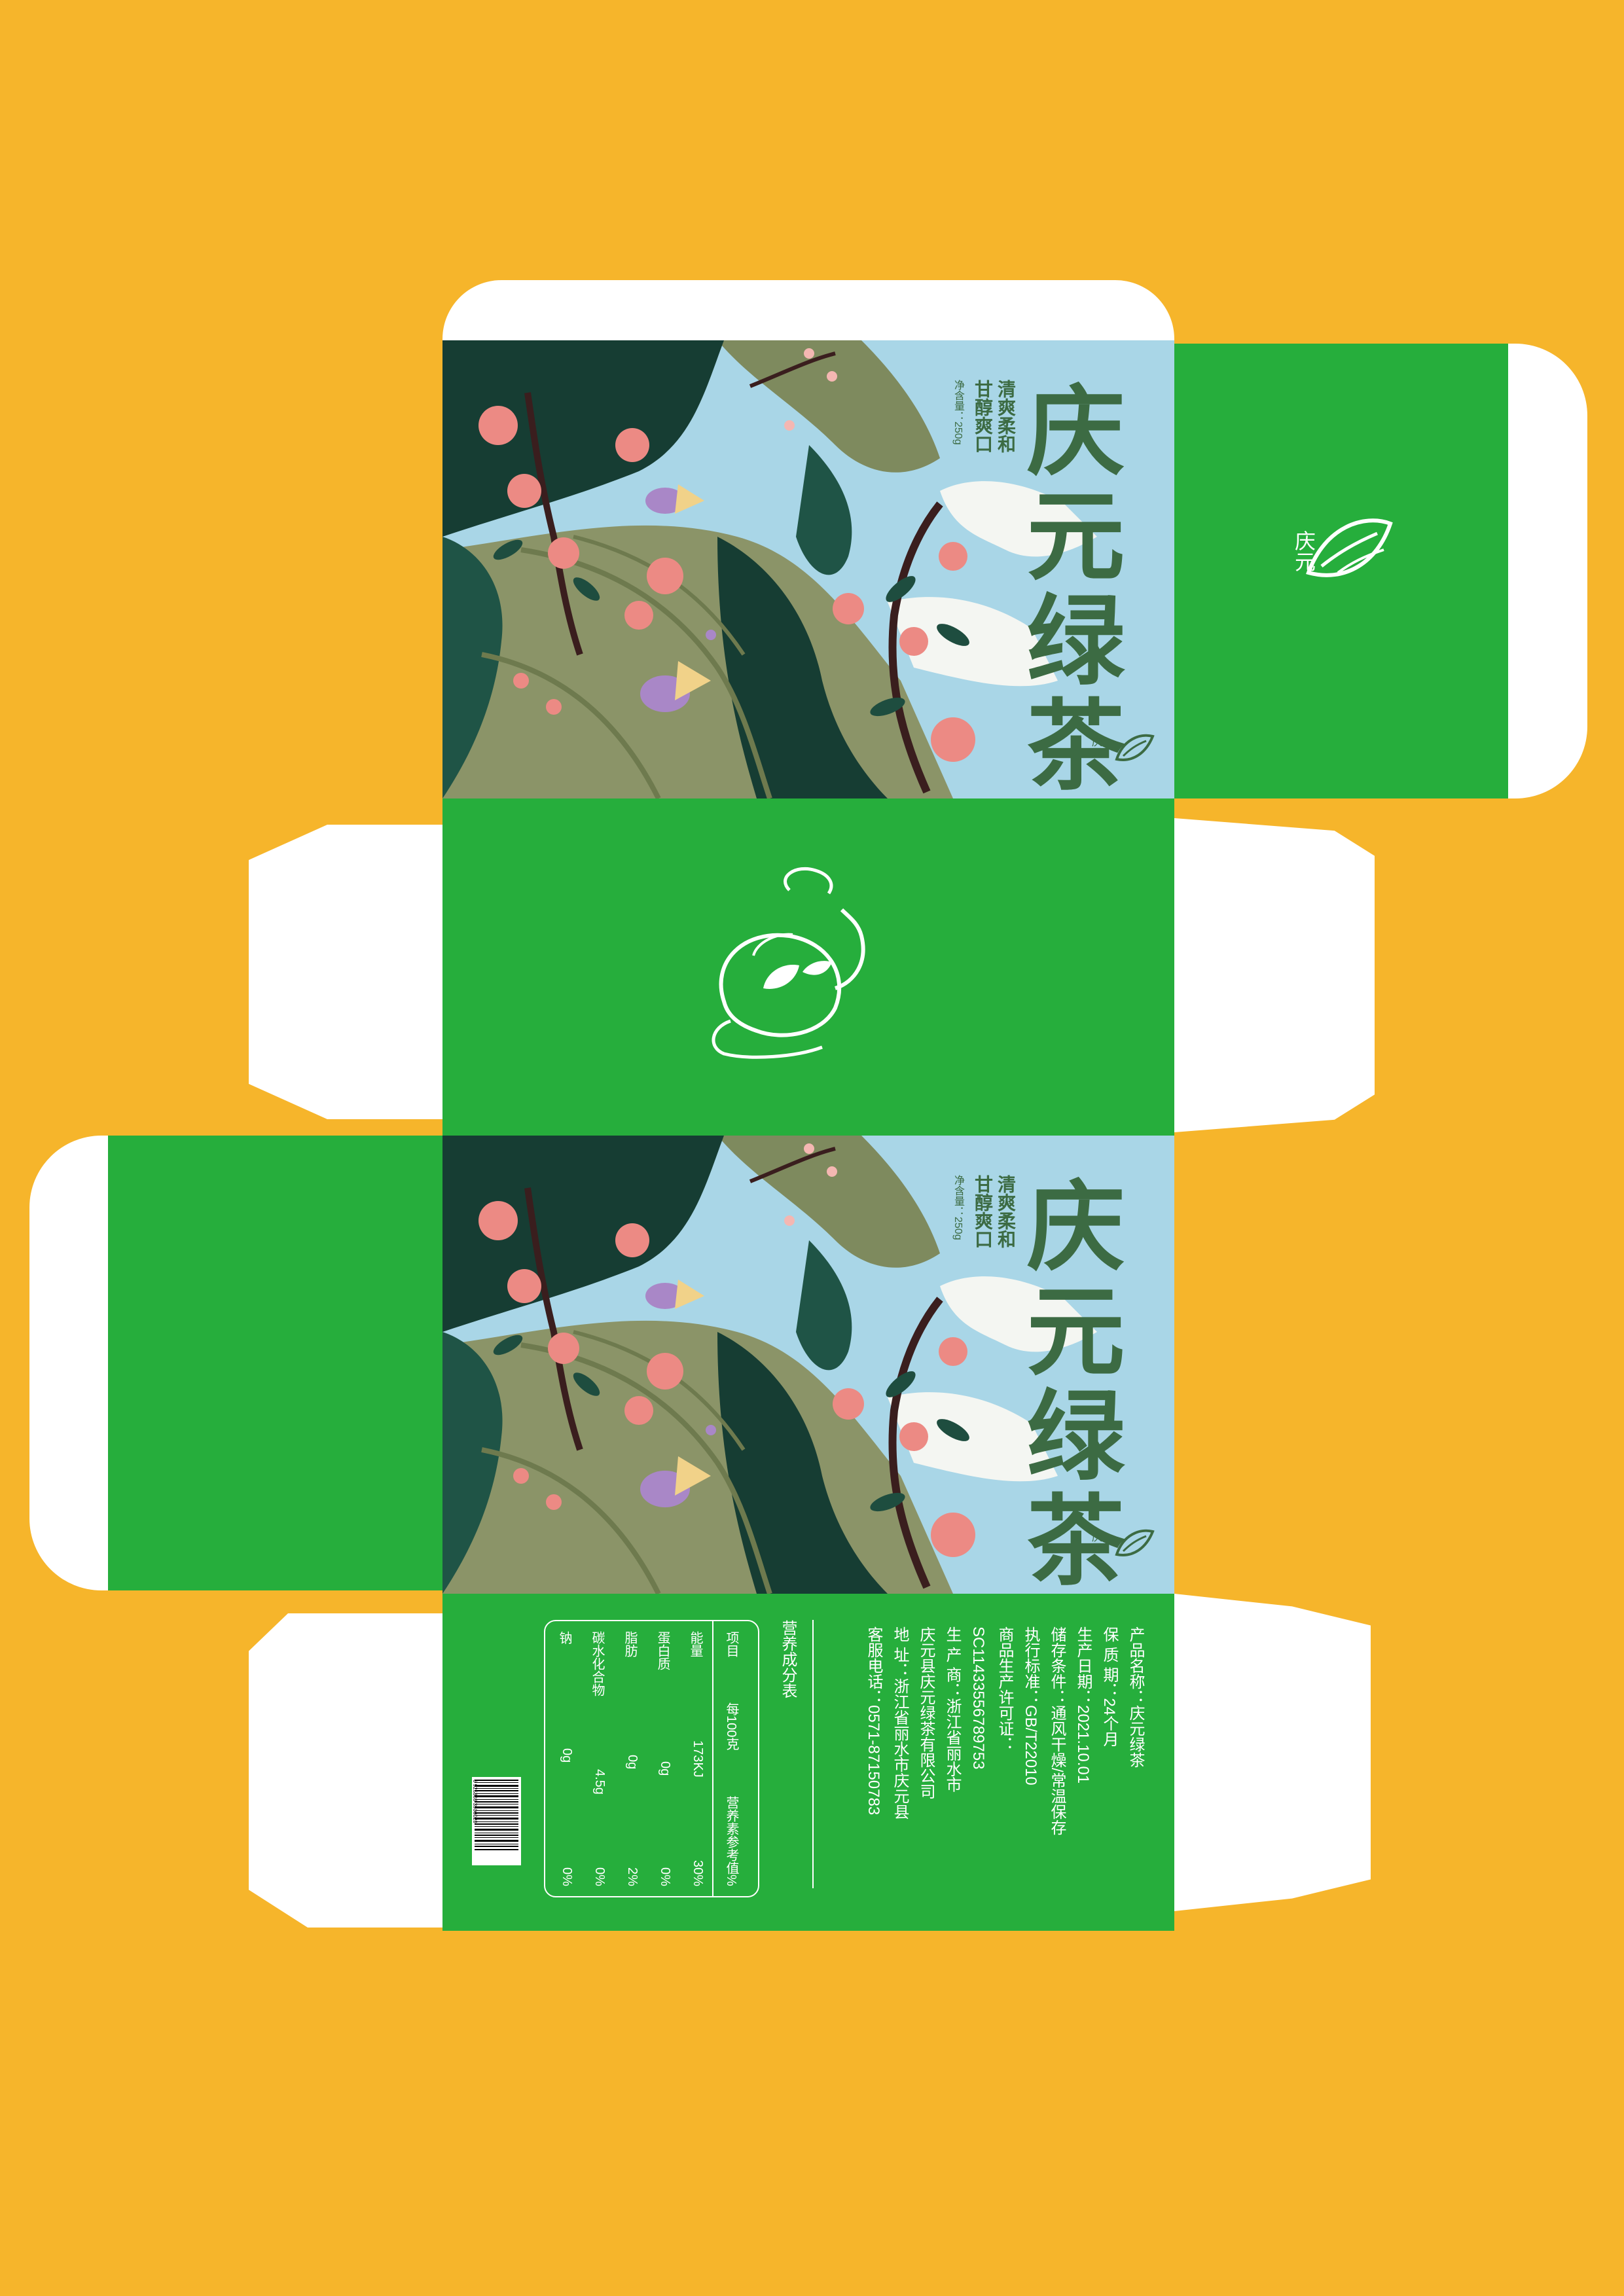 This screenshot has height=2296, width=1624. Describe the element at coordinates (1109, 1687) in the screenshot. I see `info-line: 保 质 期：24个月` at that location.